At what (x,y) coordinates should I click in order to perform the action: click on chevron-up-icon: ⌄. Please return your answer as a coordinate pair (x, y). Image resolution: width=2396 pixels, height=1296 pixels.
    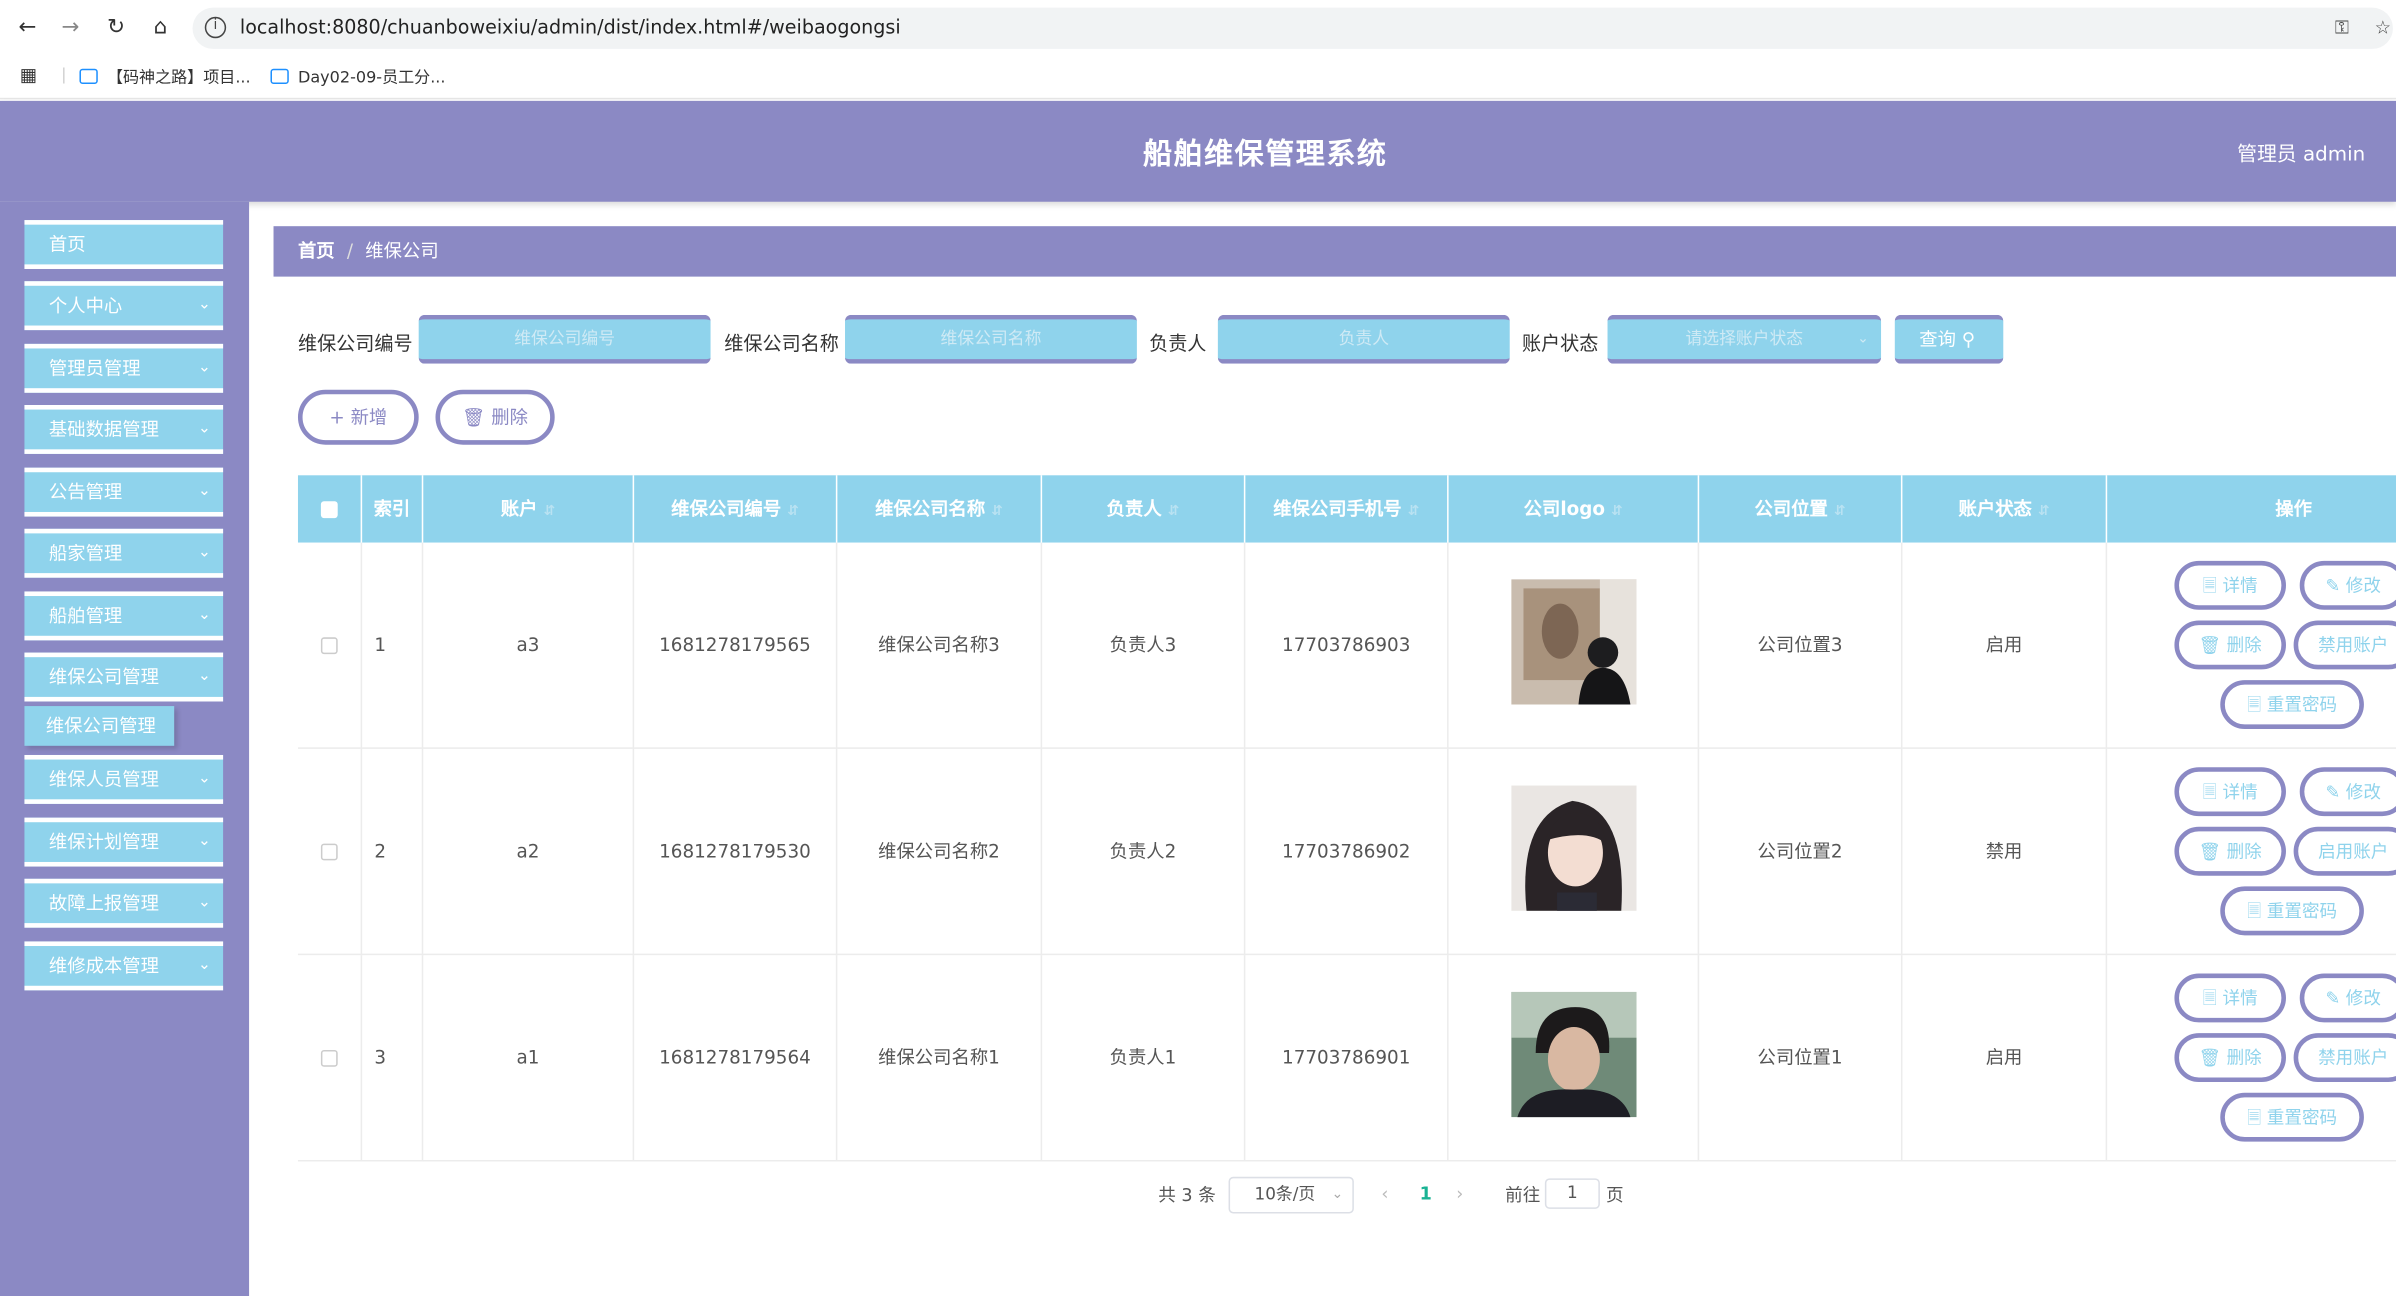
    Looking at the image, I should click on (204, 676).